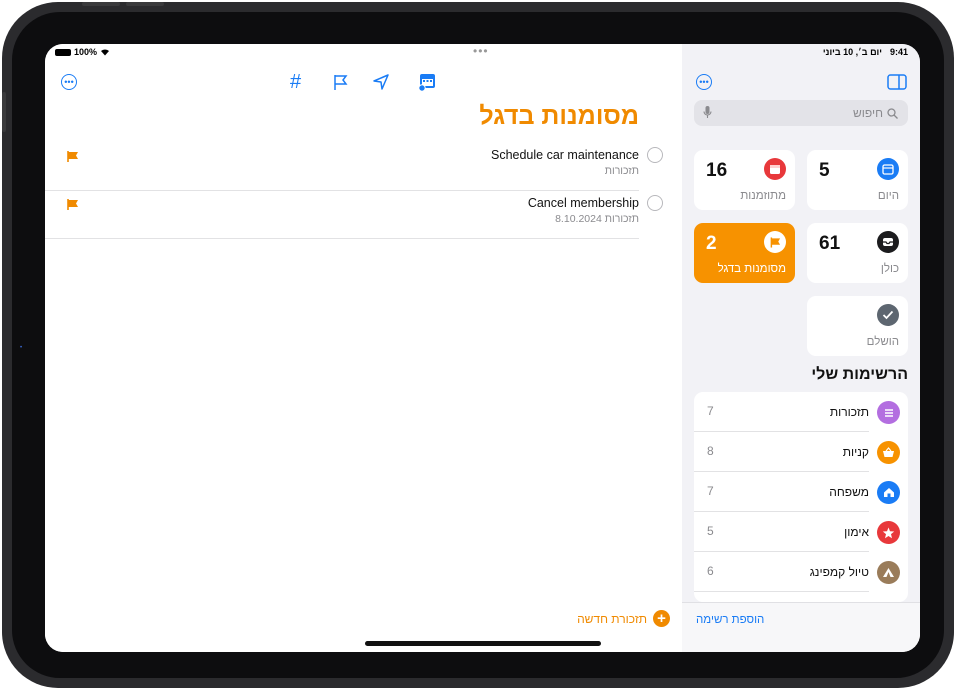 The width and height of the screenshot is (958, 692). I want to click on checkmark-icon, so click(888, 315).